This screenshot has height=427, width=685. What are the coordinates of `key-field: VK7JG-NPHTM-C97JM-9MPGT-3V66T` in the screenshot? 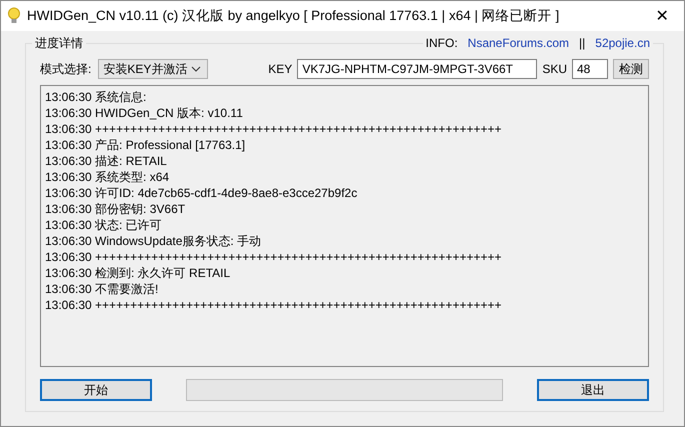 It's located at (417, 69).